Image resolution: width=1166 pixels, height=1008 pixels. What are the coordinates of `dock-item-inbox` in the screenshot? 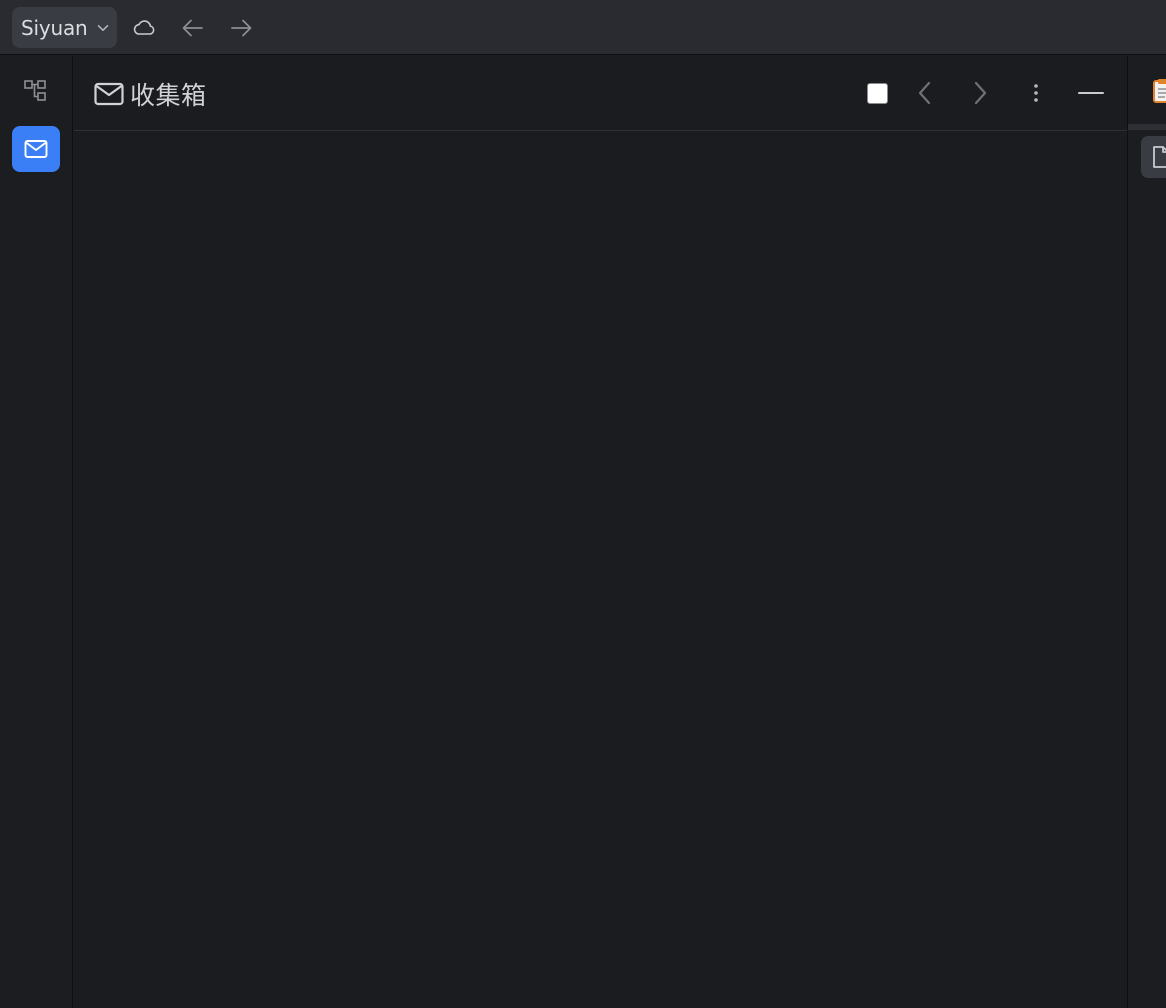 It's located at (36, 149).